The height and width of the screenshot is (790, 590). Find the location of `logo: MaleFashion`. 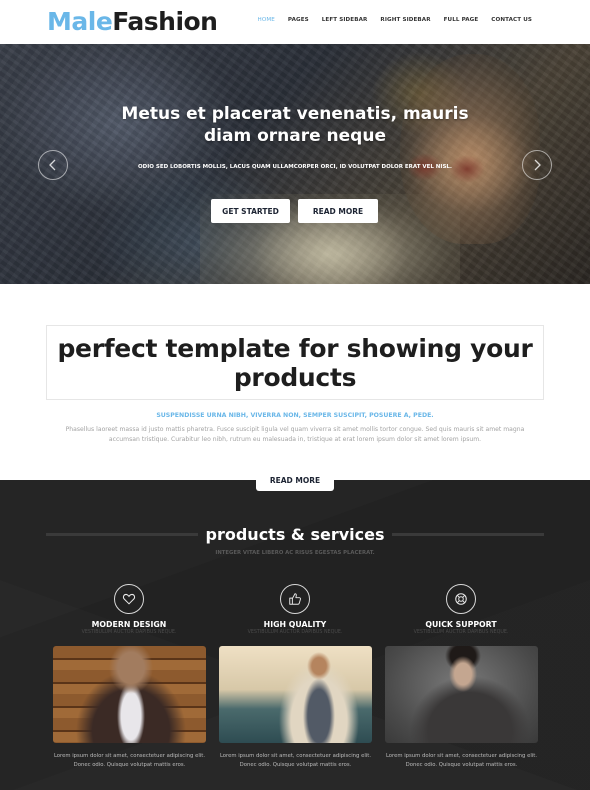

logo: MaleFashion is located at coordinates (132, 22).